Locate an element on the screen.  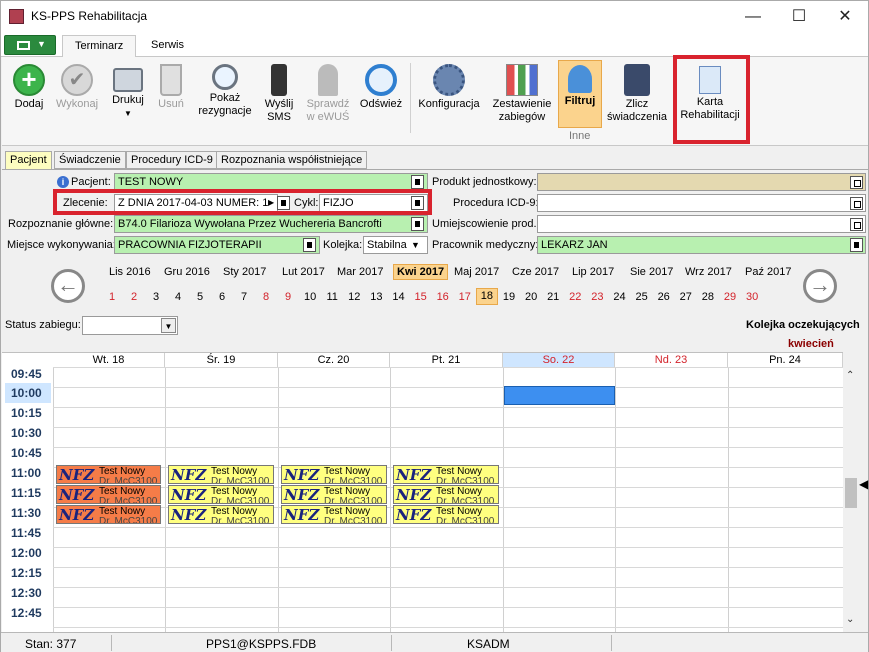
pacjent-picker-button is located at coordinates (417, 182).